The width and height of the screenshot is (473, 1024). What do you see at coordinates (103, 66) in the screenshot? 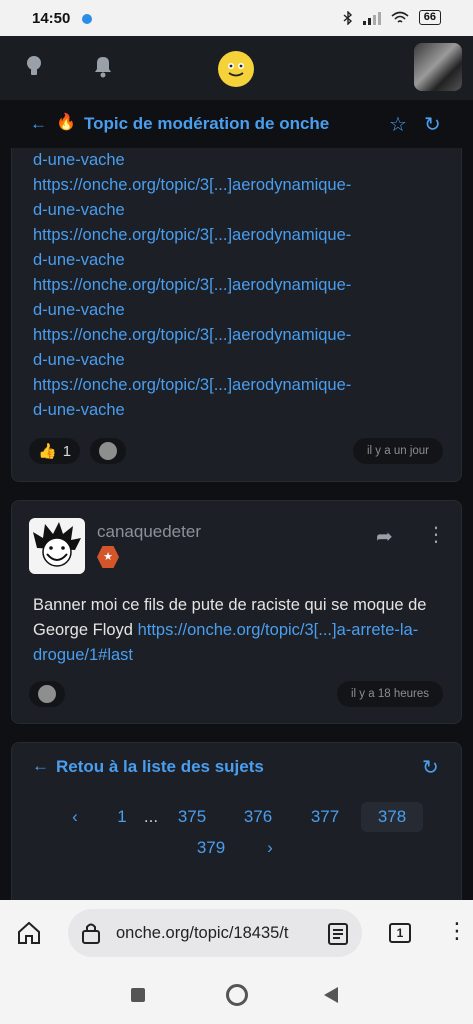
I see `bell-icon` at bounding box center [103, 66].